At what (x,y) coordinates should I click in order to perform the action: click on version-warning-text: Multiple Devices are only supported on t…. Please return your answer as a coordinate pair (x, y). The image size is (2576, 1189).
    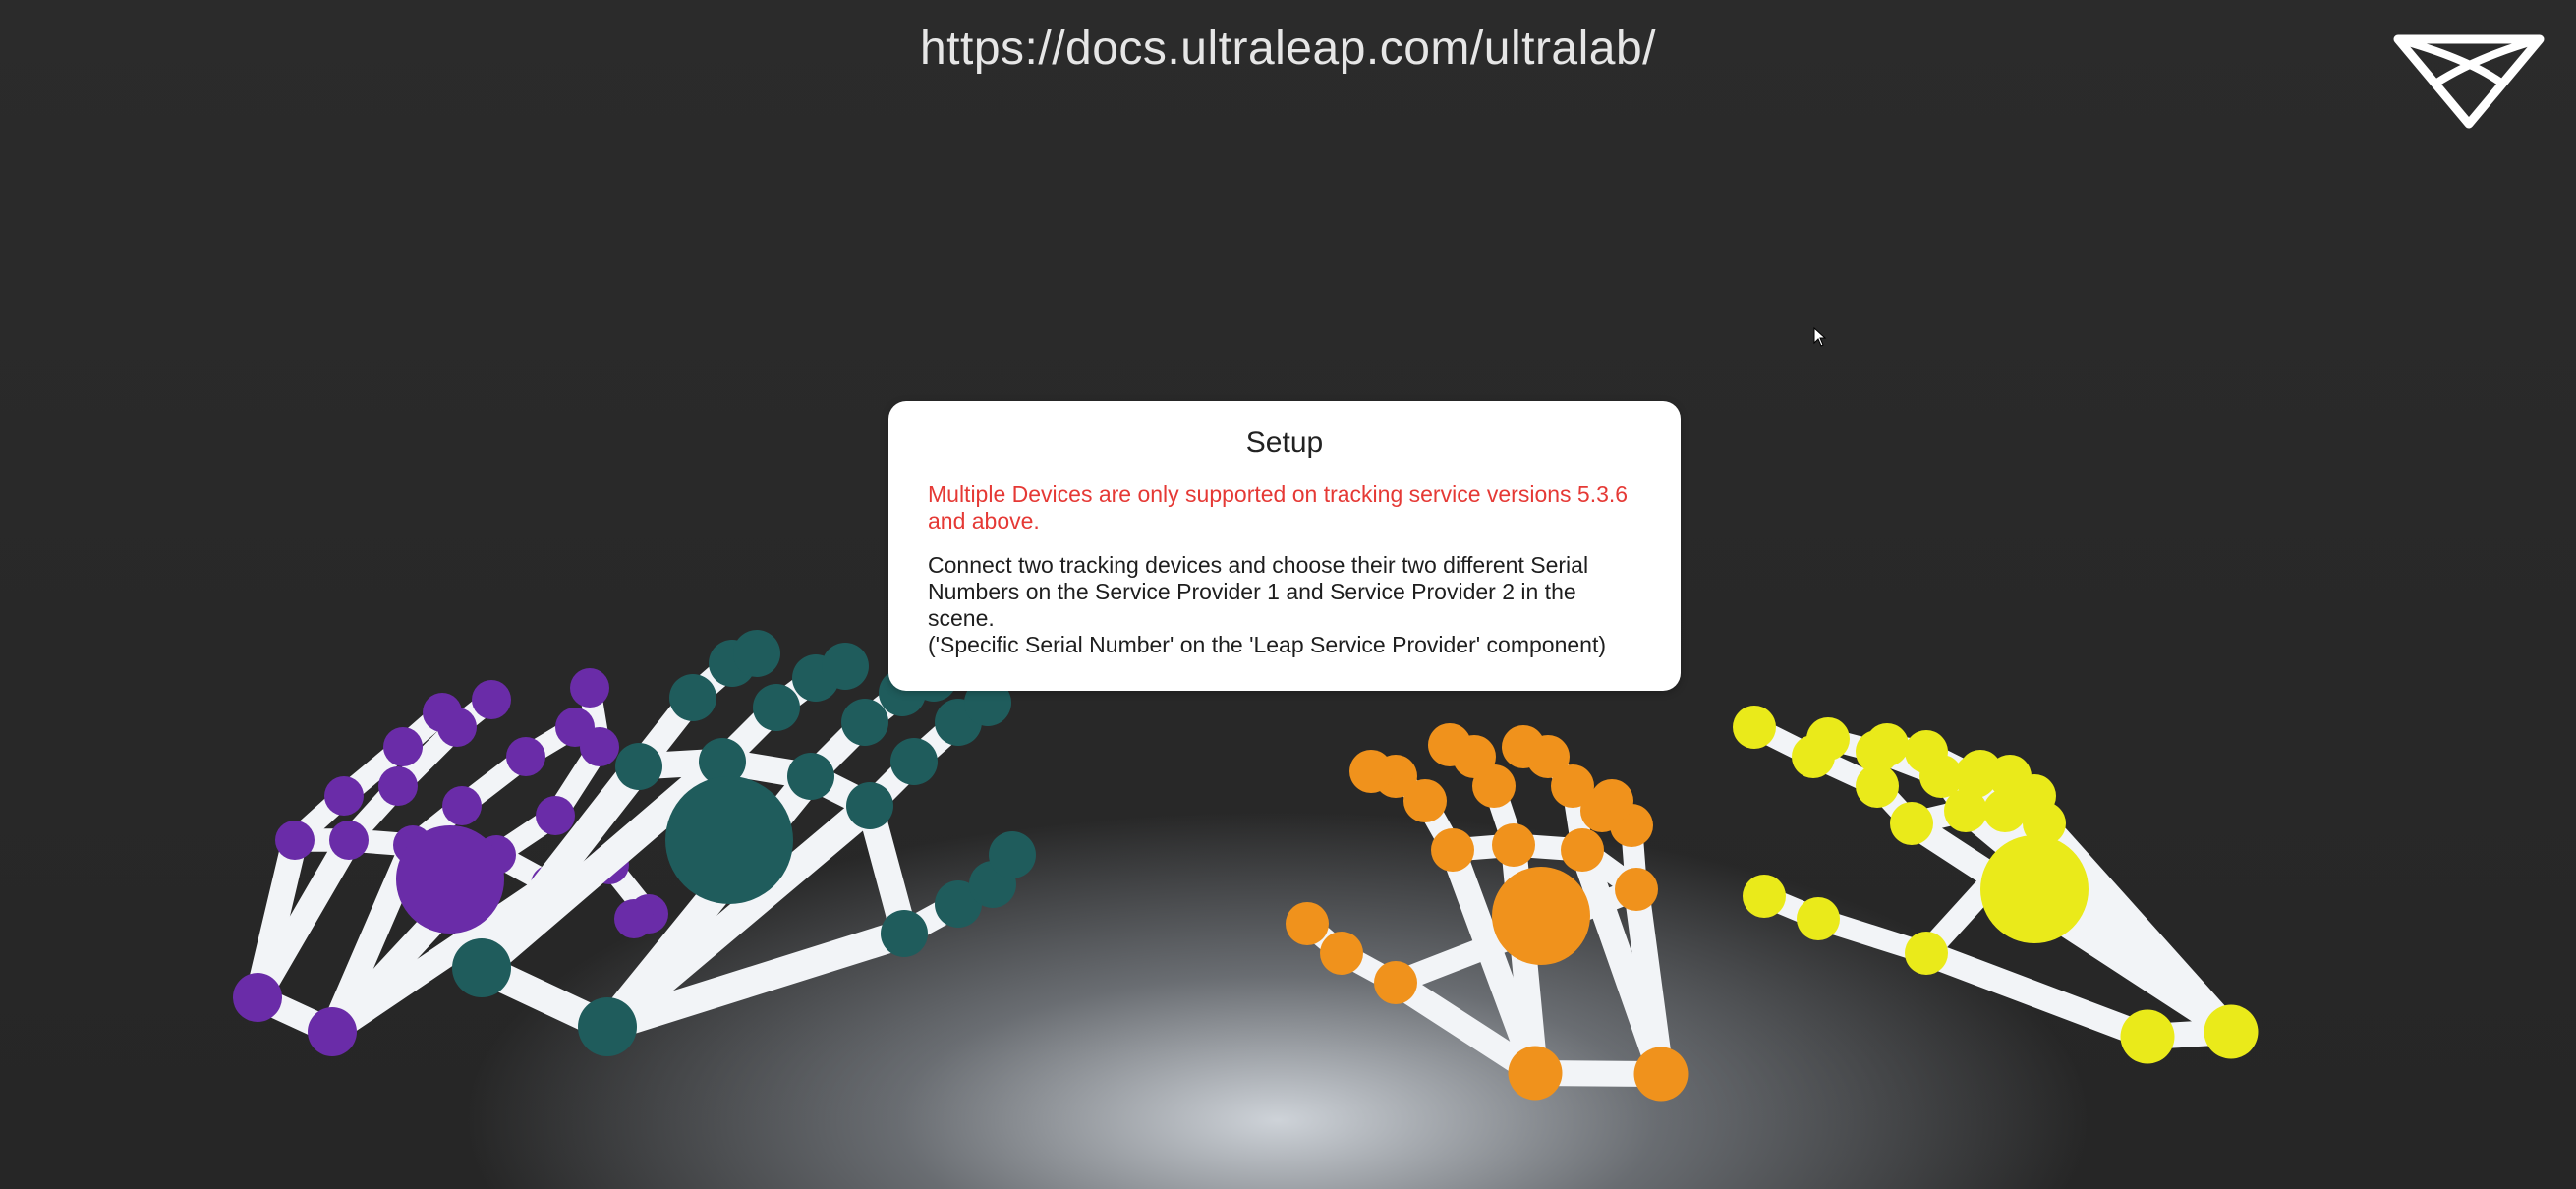
    Looking at the image, I should click on (1278, 507).